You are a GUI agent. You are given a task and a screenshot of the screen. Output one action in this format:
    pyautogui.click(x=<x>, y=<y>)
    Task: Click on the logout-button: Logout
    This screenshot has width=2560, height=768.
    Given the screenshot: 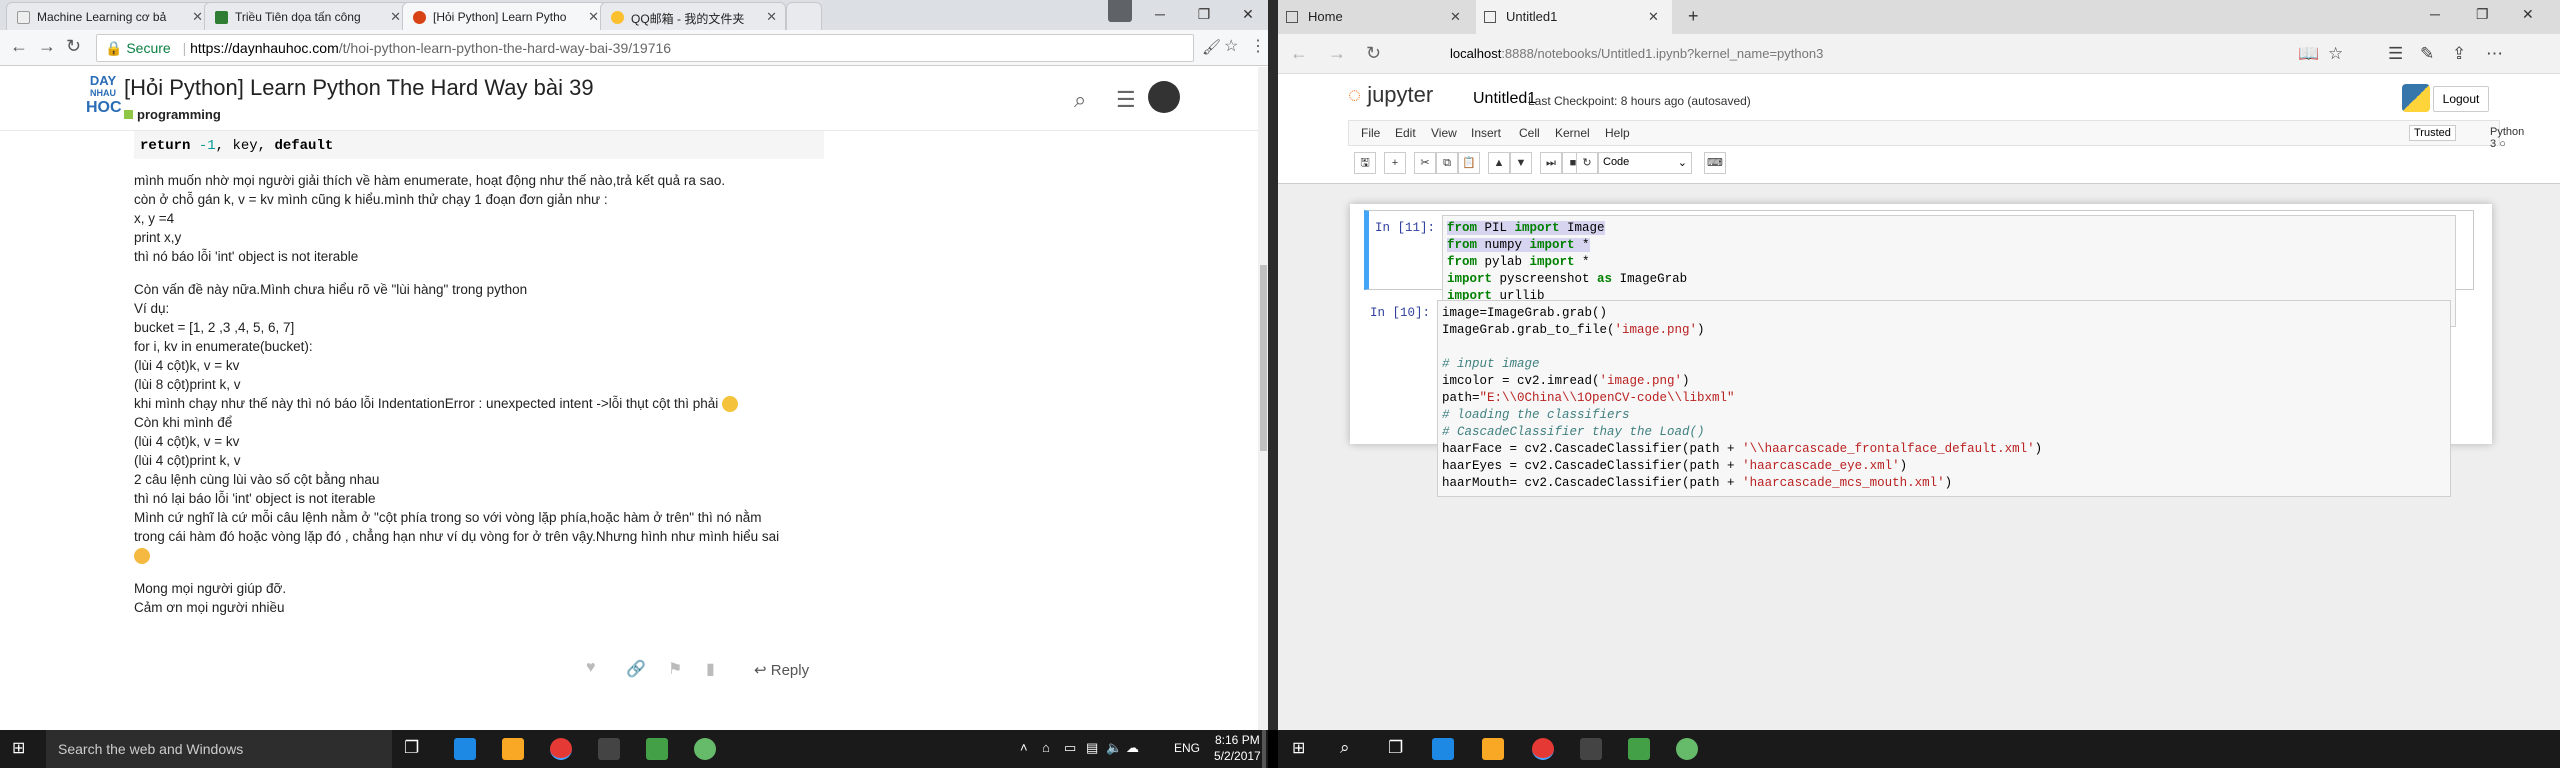 What is the action you would take?
    pyautogui.click(x=2461, y=99)
    